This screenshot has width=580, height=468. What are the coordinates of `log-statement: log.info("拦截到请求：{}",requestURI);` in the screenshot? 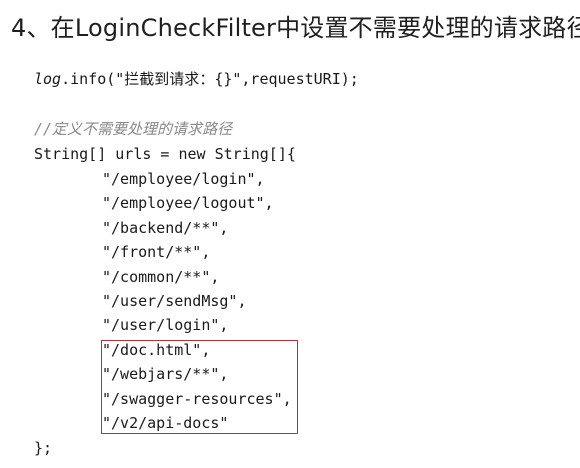 It's located at (196, 79).